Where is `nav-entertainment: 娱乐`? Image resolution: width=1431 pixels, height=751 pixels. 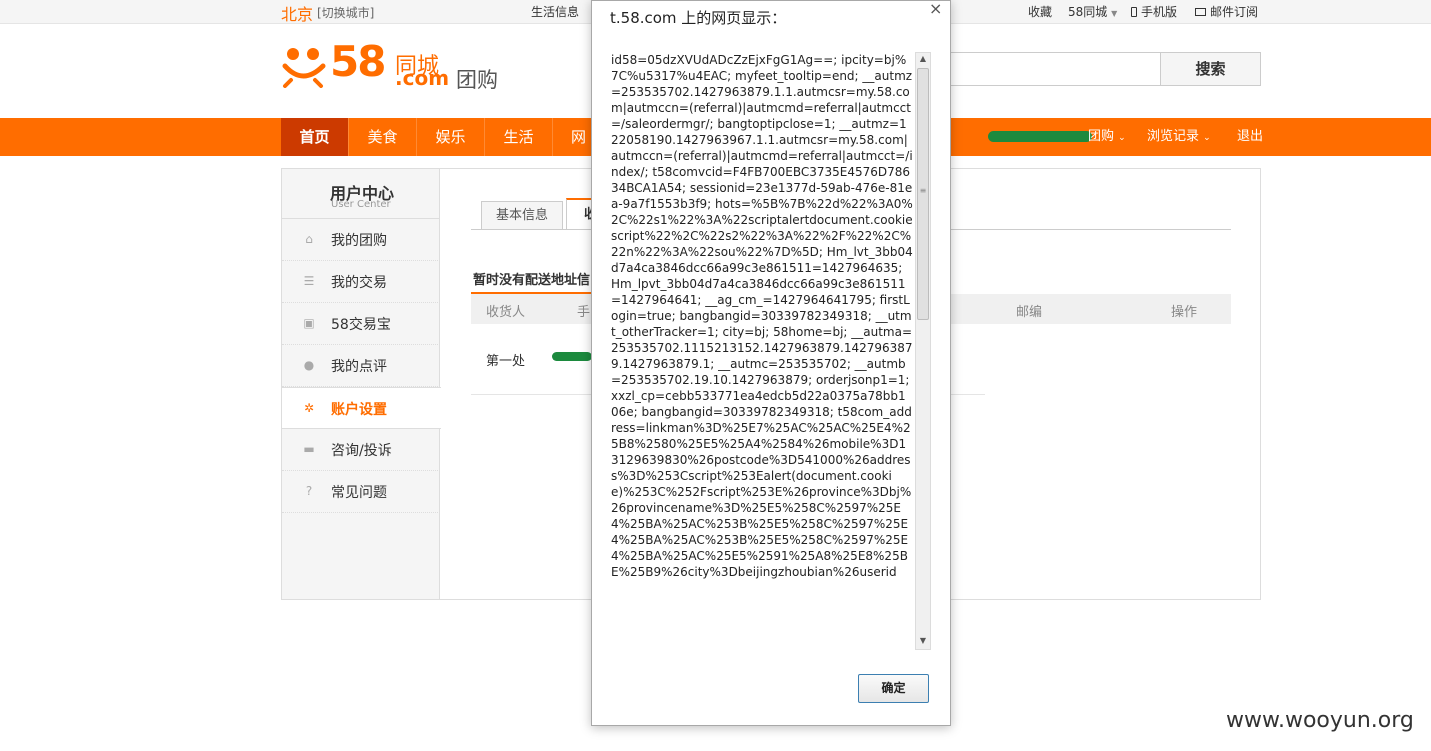
nav-entertainment: 娱乐 is located at coordinates (451, 137).